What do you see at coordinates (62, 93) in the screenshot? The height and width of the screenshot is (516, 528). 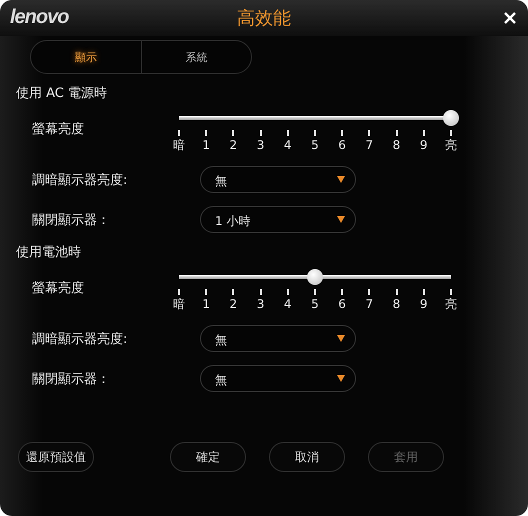 I see `section-title: 使用 AC 電源時` at bounding box center [62, 93].